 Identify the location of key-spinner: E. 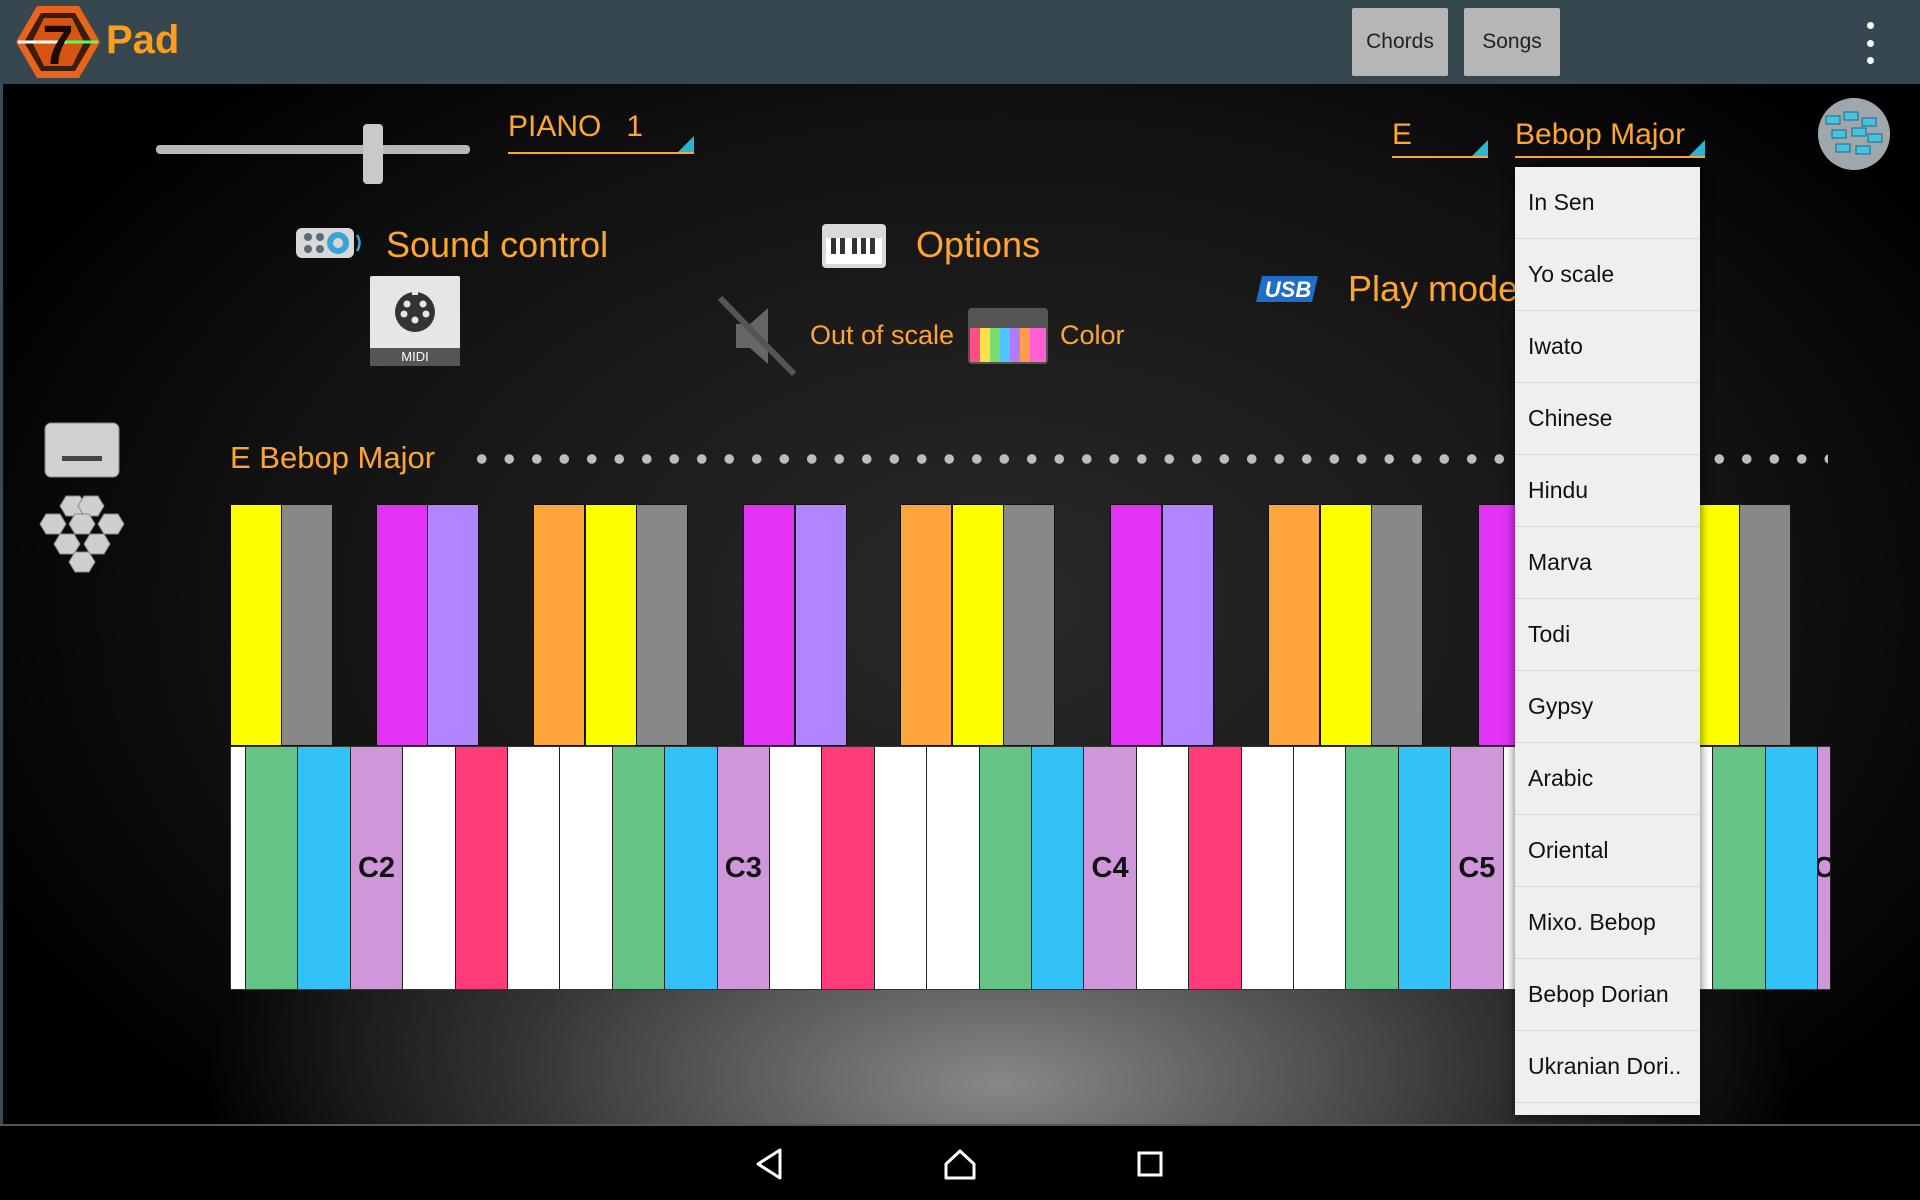
(1440, 136).